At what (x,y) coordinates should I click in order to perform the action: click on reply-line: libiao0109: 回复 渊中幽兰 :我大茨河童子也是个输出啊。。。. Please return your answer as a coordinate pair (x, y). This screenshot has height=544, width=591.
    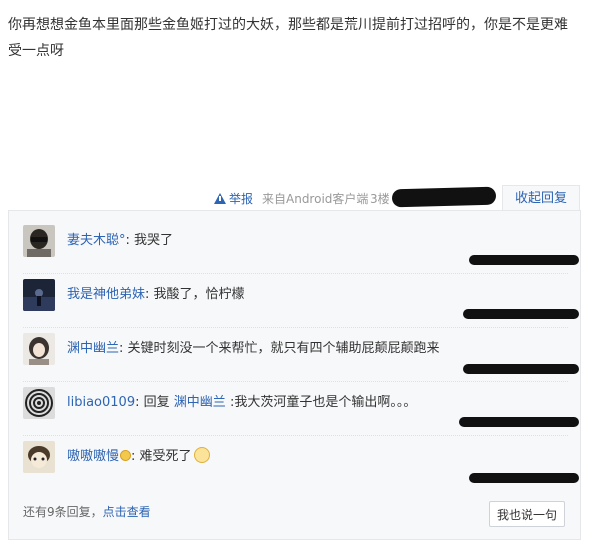
    Looking at the image, I should click on (241, 400).